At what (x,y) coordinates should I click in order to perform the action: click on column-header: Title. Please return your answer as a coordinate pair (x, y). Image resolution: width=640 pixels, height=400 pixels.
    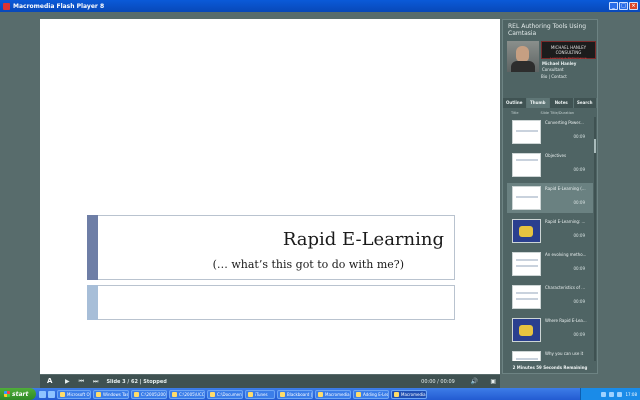
    Looking at the image, I should click on (515, 113).